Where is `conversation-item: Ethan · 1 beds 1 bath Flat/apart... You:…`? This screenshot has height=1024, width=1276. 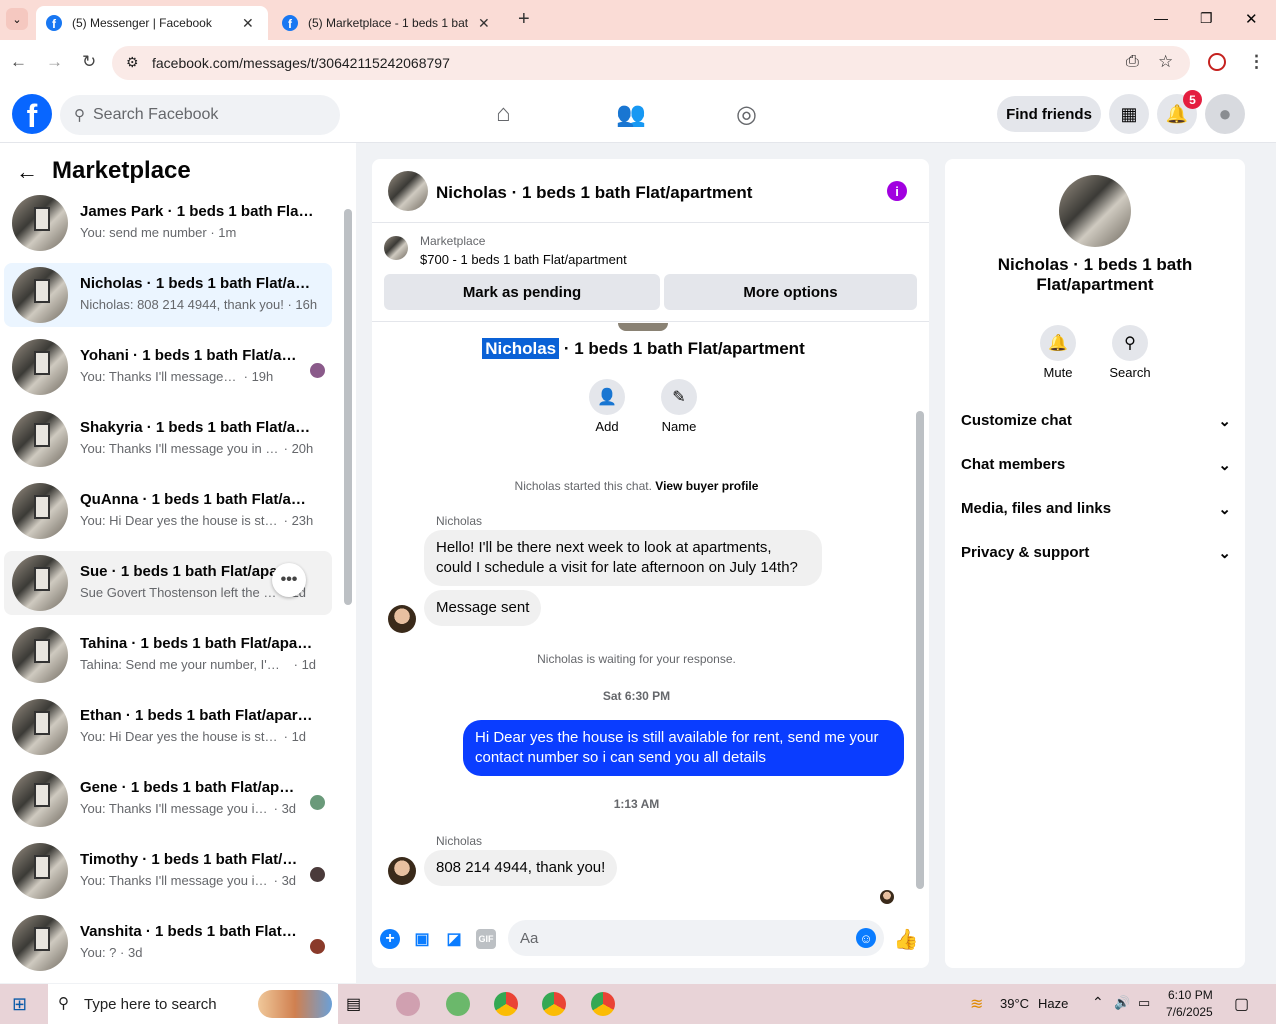 conversation-item: Ethan · 1 beds 1 bath Flat/apart... You:… is located at coordinates (168, 727).